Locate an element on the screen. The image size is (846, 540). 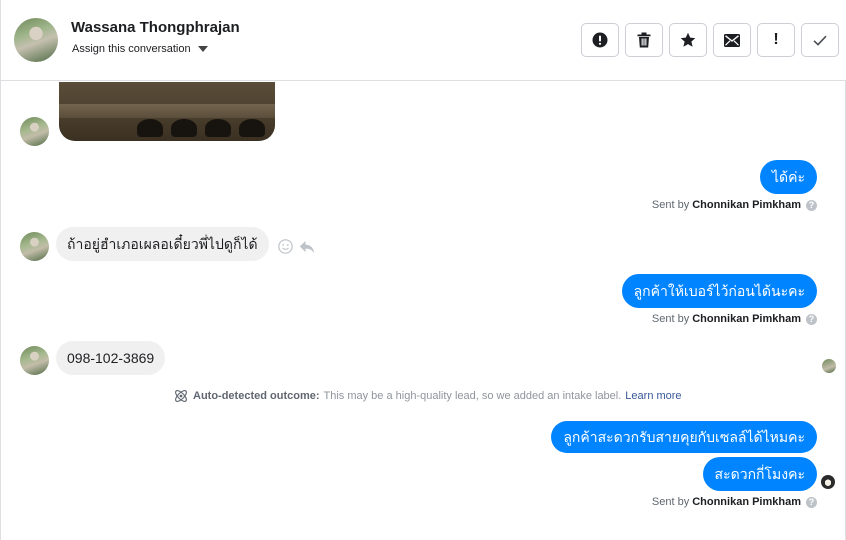
assign-label: Assign this conversation is located at coordinates (131, 49).